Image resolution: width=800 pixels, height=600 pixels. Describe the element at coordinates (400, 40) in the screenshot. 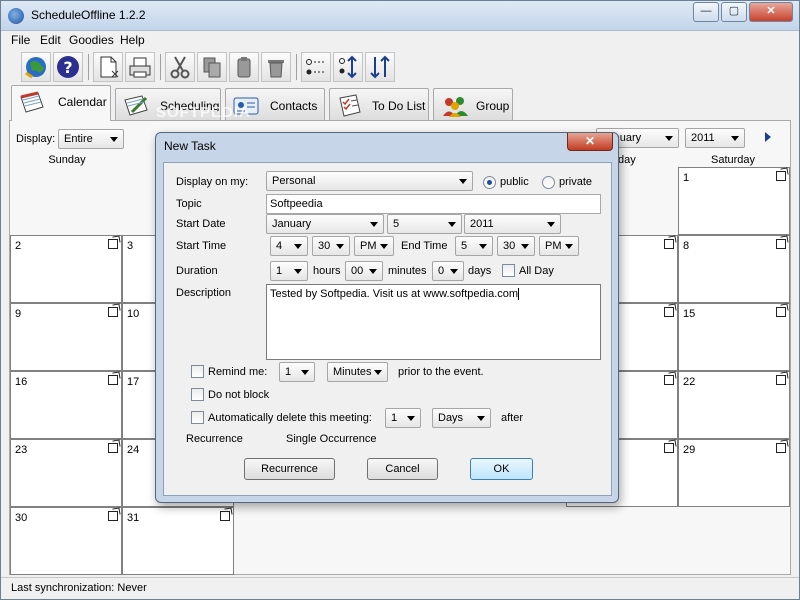

I see `menu-bar: File Edit Goodies Help` at that location.